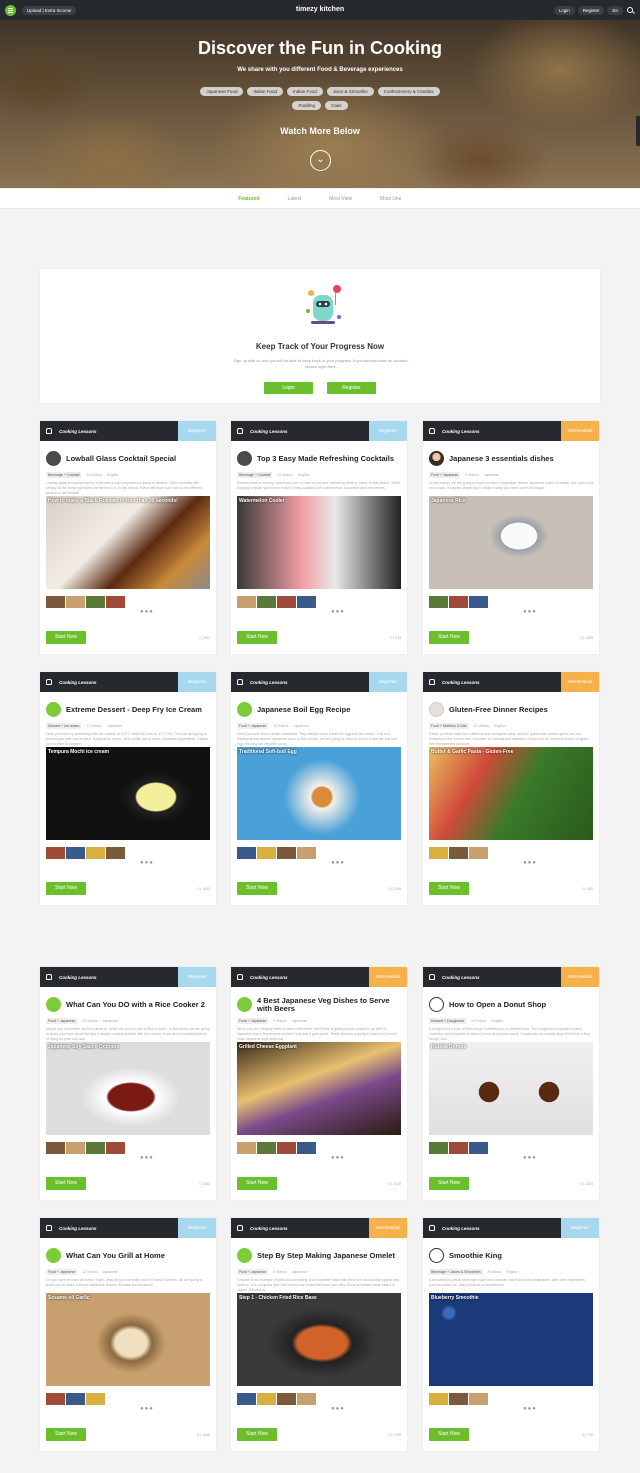 The height and width of the screenshot is (1473, 640). I want to click on category-badge: Dessert + Ice cream, so click(64, 726).